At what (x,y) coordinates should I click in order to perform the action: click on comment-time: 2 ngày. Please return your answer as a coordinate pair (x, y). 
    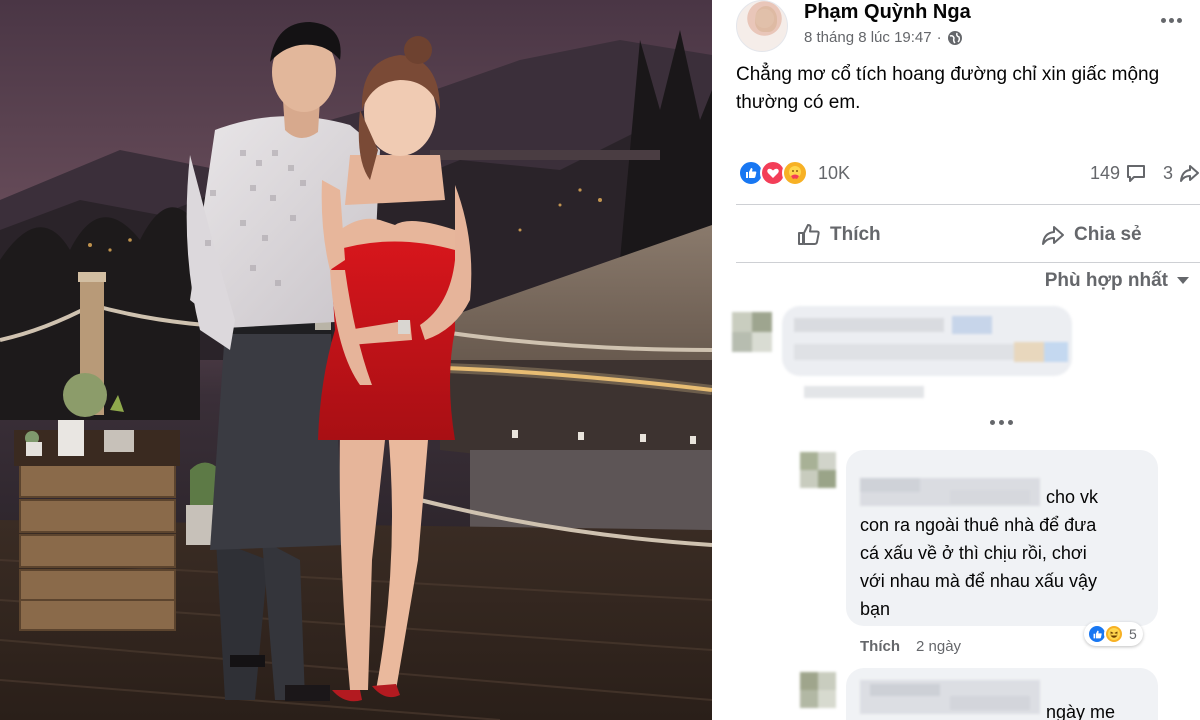
    Looking at the image, I should click on (938, 646).